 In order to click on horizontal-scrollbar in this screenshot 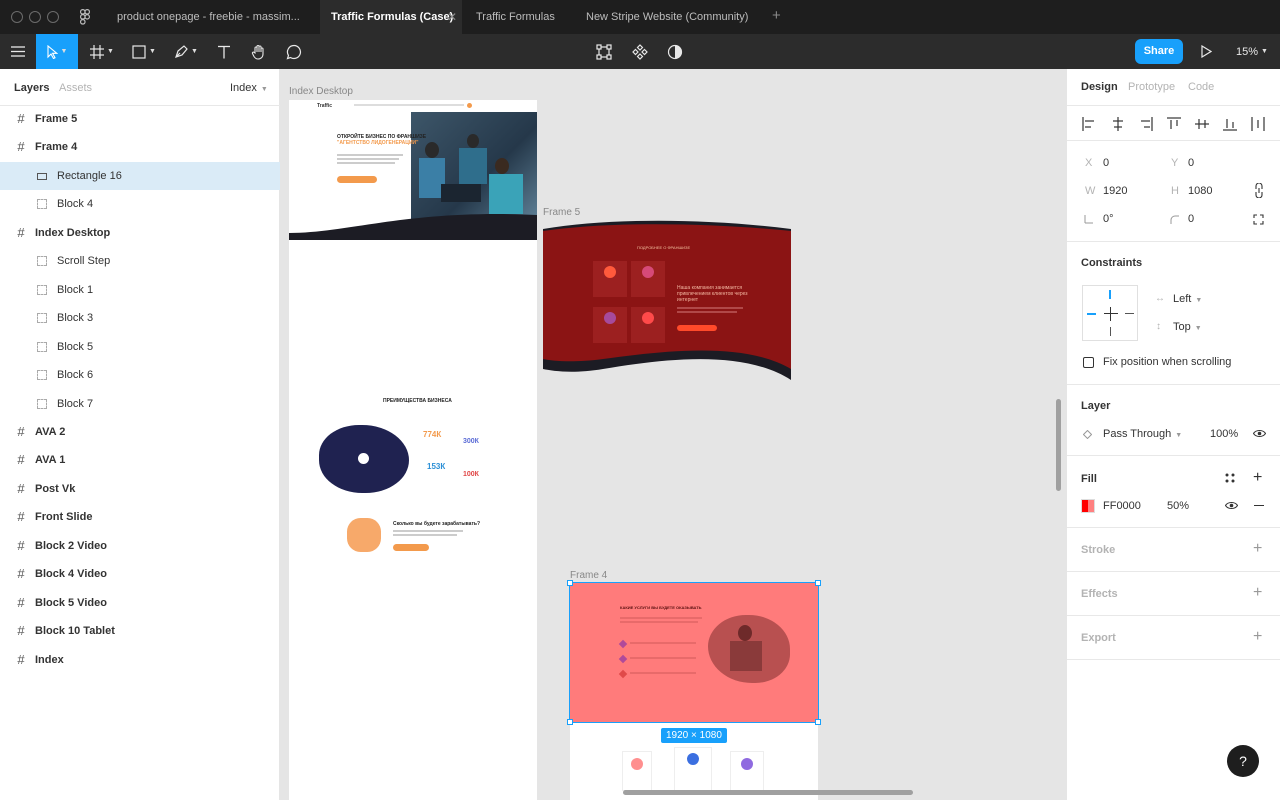, I will do `click(768, 792)`.